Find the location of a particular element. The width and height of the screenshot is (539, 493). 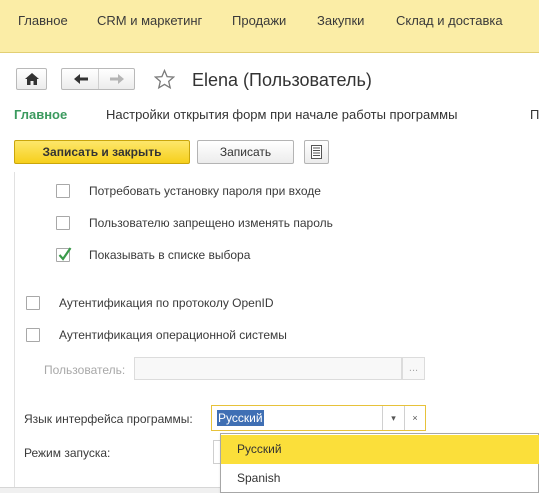

arrow-right-icon is located at coordinates (117, 79).